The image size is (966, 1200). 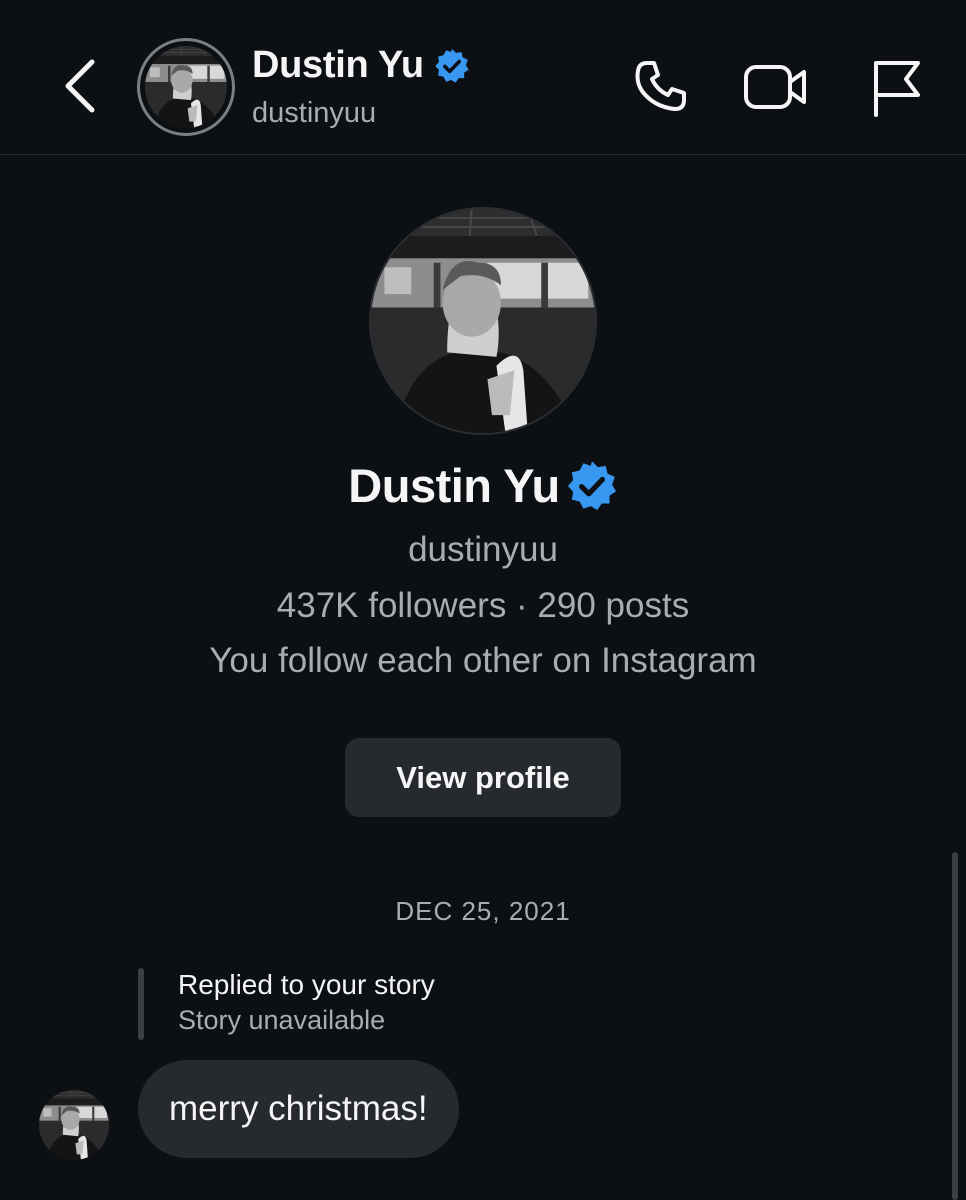 What do you see at coordinates (298, 1109) in the screenshot?
I see `message-bubble: merry christmas!` at bounding box center [298, 1109].